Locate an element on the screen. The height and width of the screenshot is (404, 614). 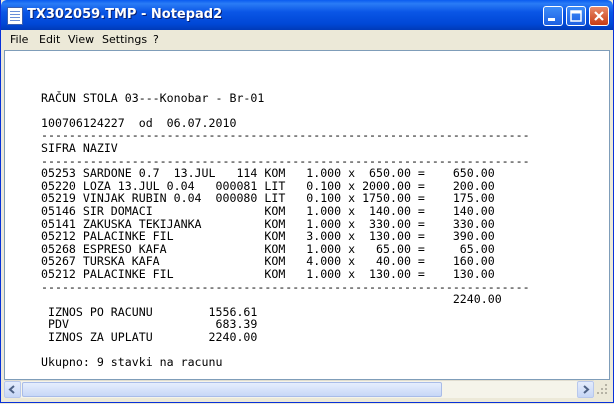
close-icon is located at coordinates (599, 16).